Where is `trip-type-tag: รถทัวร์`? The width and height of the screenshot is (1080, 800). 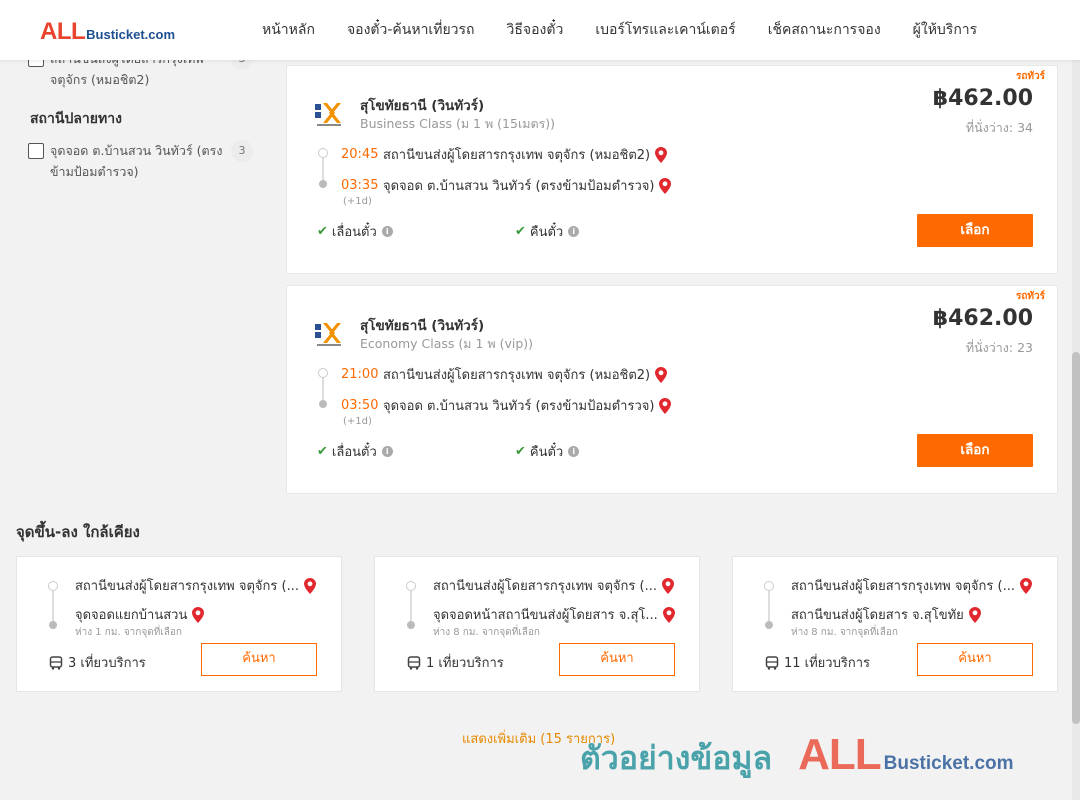
trip-type-tag: รถทัวร์ is located at coordinates (1030, 76).